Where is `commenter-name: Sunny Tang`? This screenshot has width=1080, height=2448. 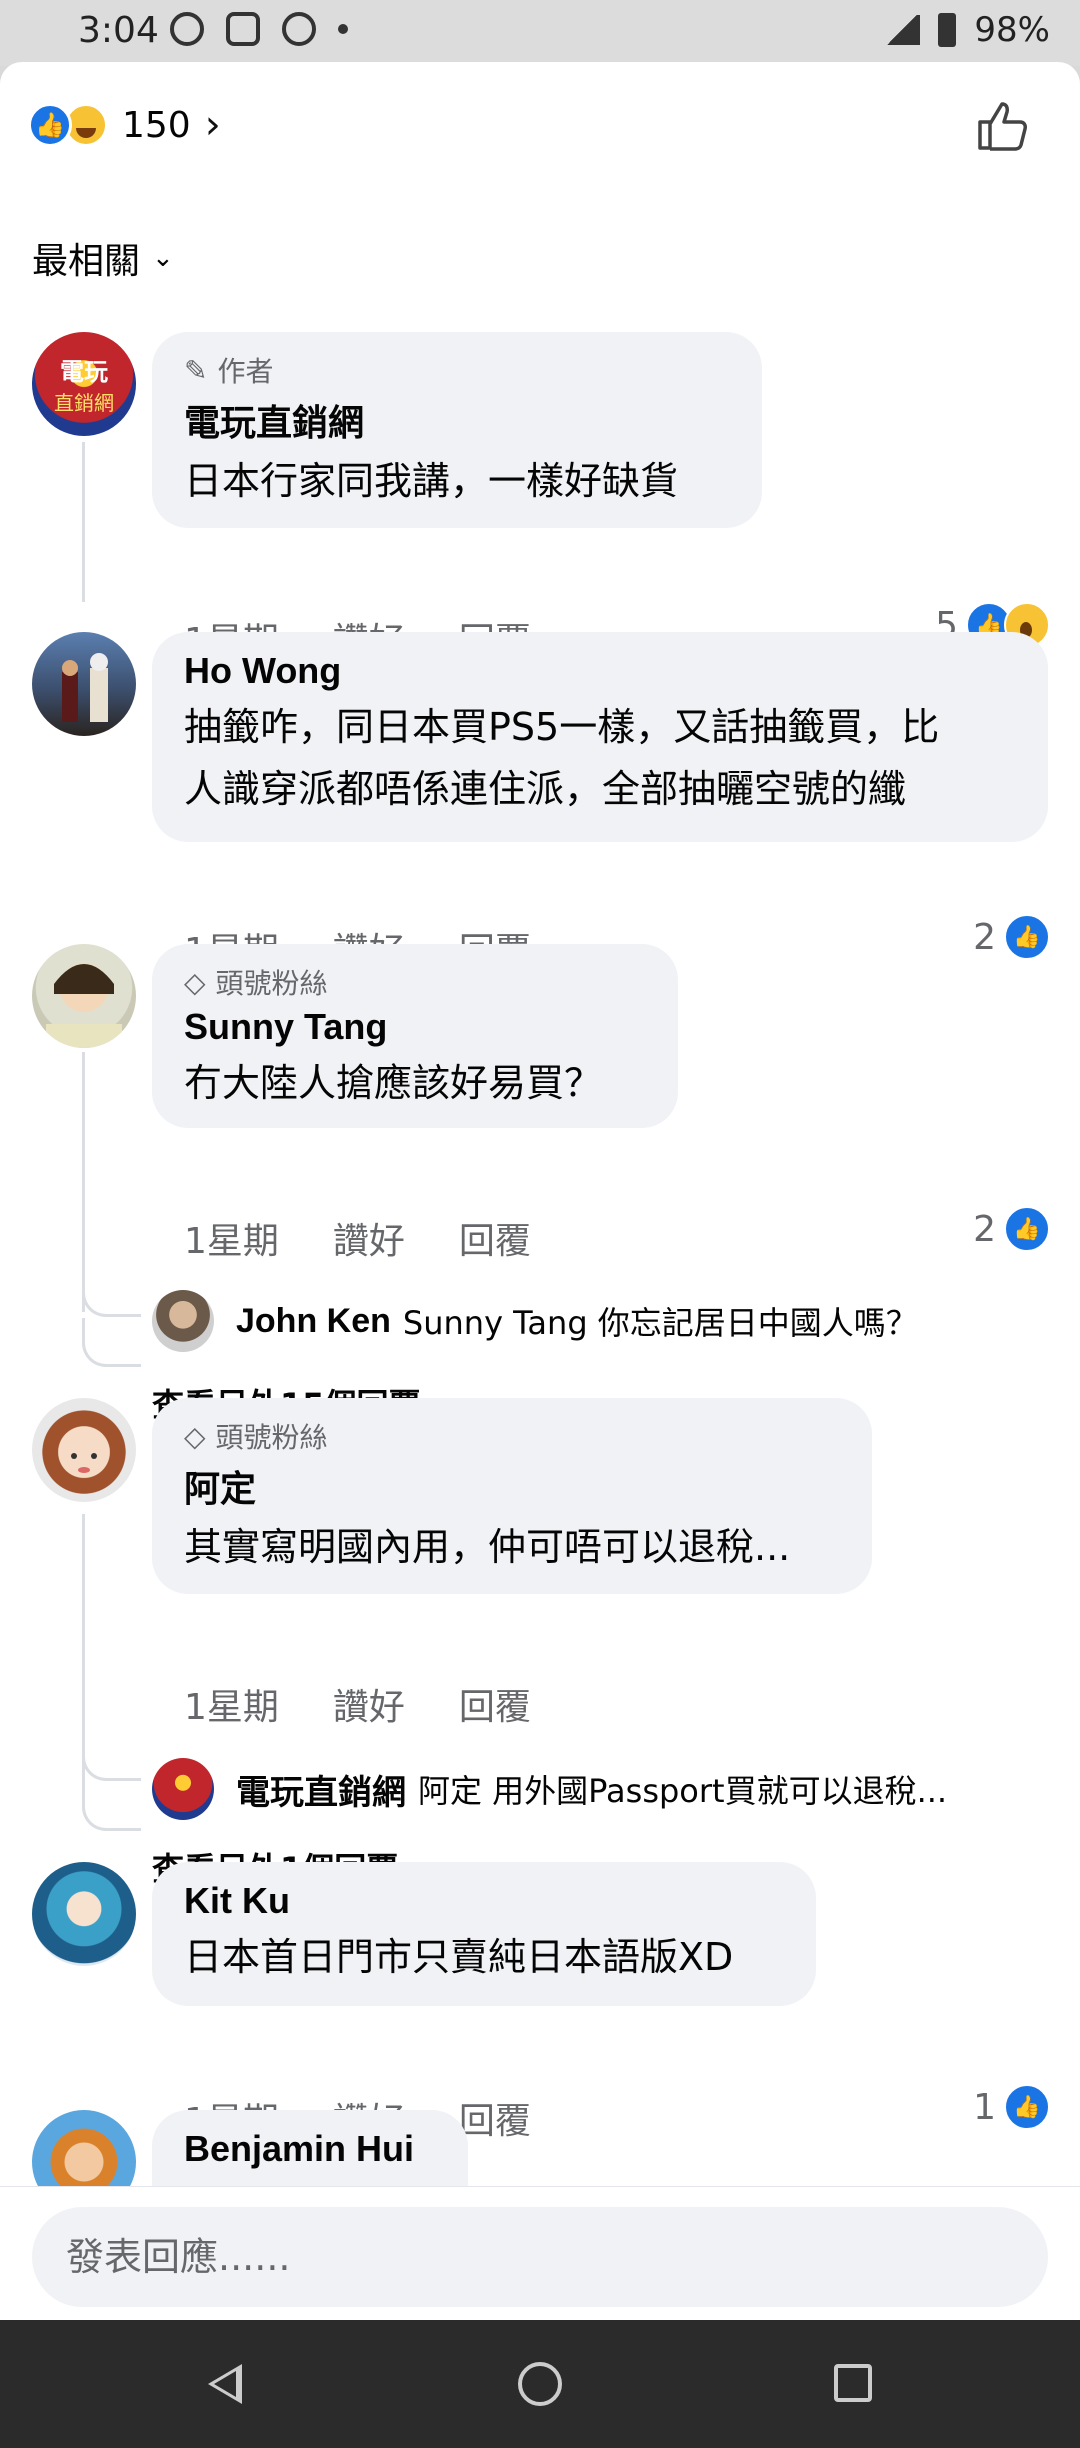 commenter-name: Sunny Tang is located at coordinates (415, 1027).